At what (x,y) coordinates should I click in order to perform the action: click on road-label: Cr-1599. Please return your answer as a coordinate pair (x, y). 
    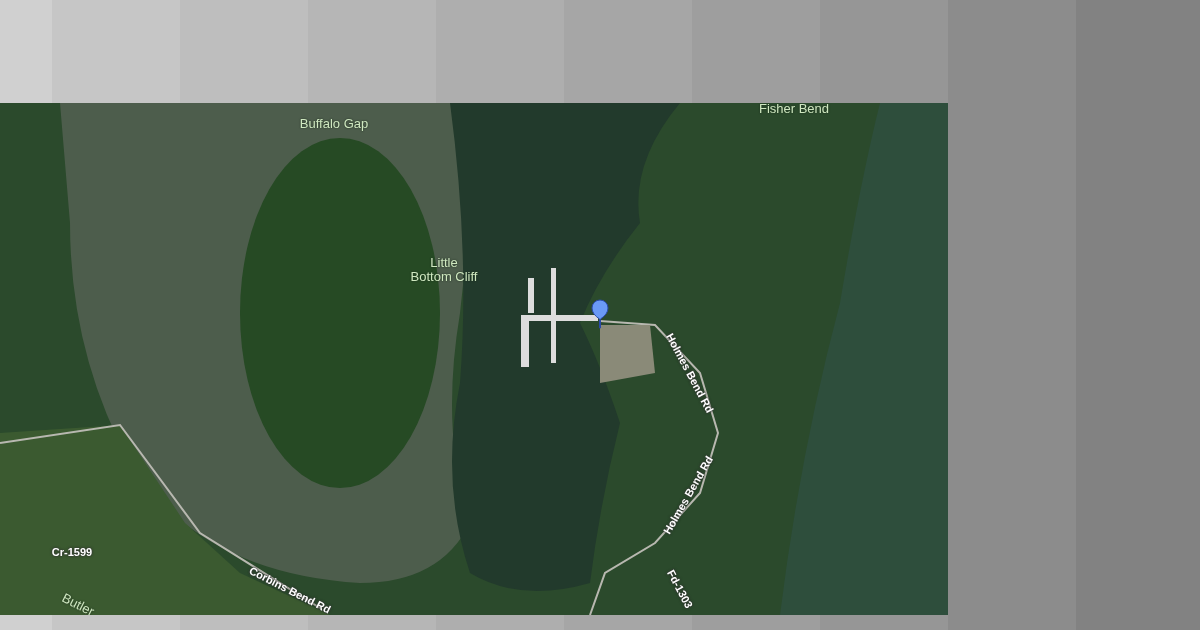
    Looking at the image, I should click on (72, 552).